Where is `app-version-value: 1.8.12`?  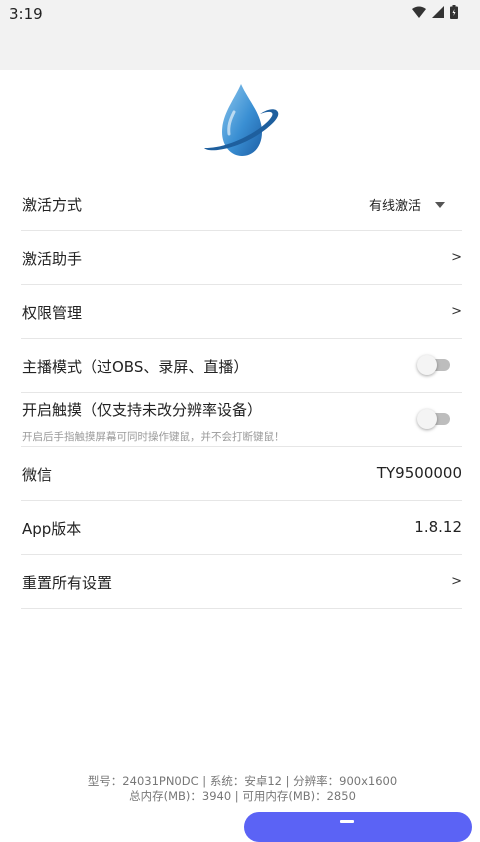 app-version-value: 1.8.12 is located at coordinates (438, 527).